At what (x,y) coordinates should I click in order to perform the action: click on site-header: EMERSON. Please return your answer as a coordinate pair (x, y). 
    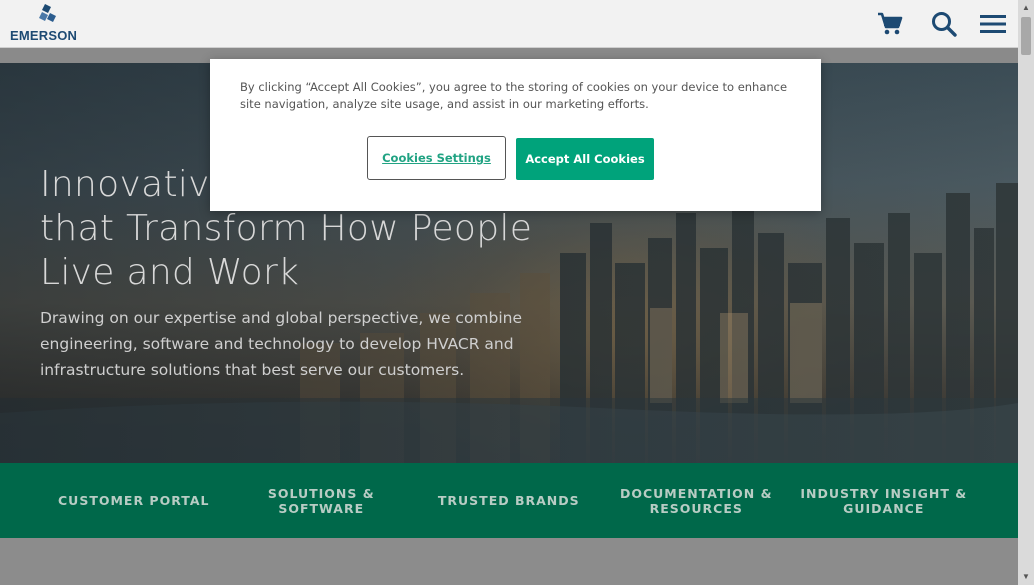
    Looking at the image, I should click on (509, 24).